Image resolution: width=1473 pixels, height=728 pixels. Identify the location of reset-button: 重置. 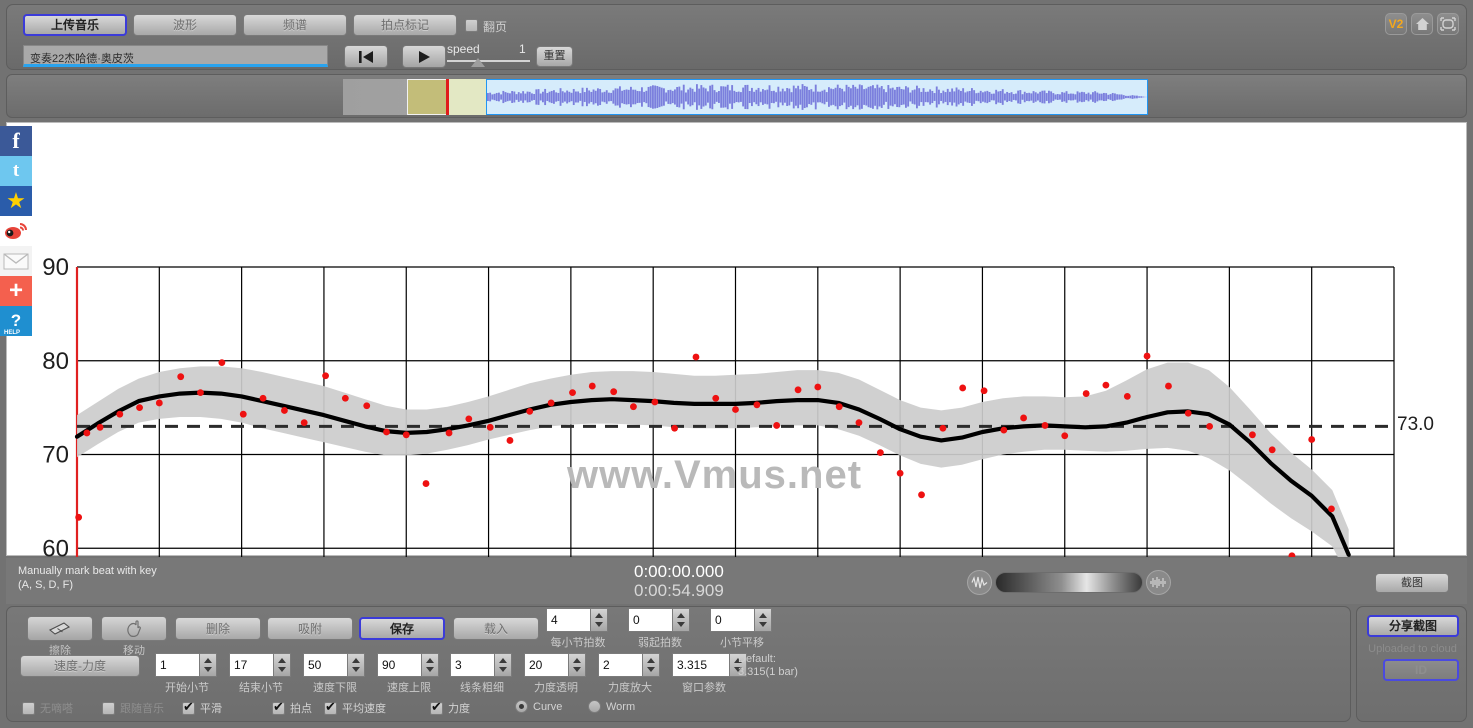
(554, 56).